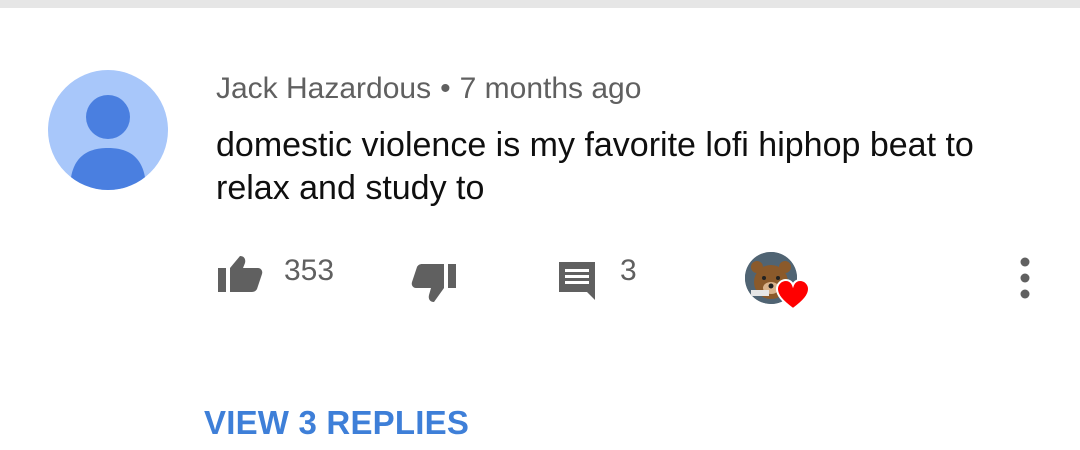 The image size is (1080, 450). What do you see at coordinates (540, 4) in the screenshot?
I see `top-divider` at bounding box center [540, 4].